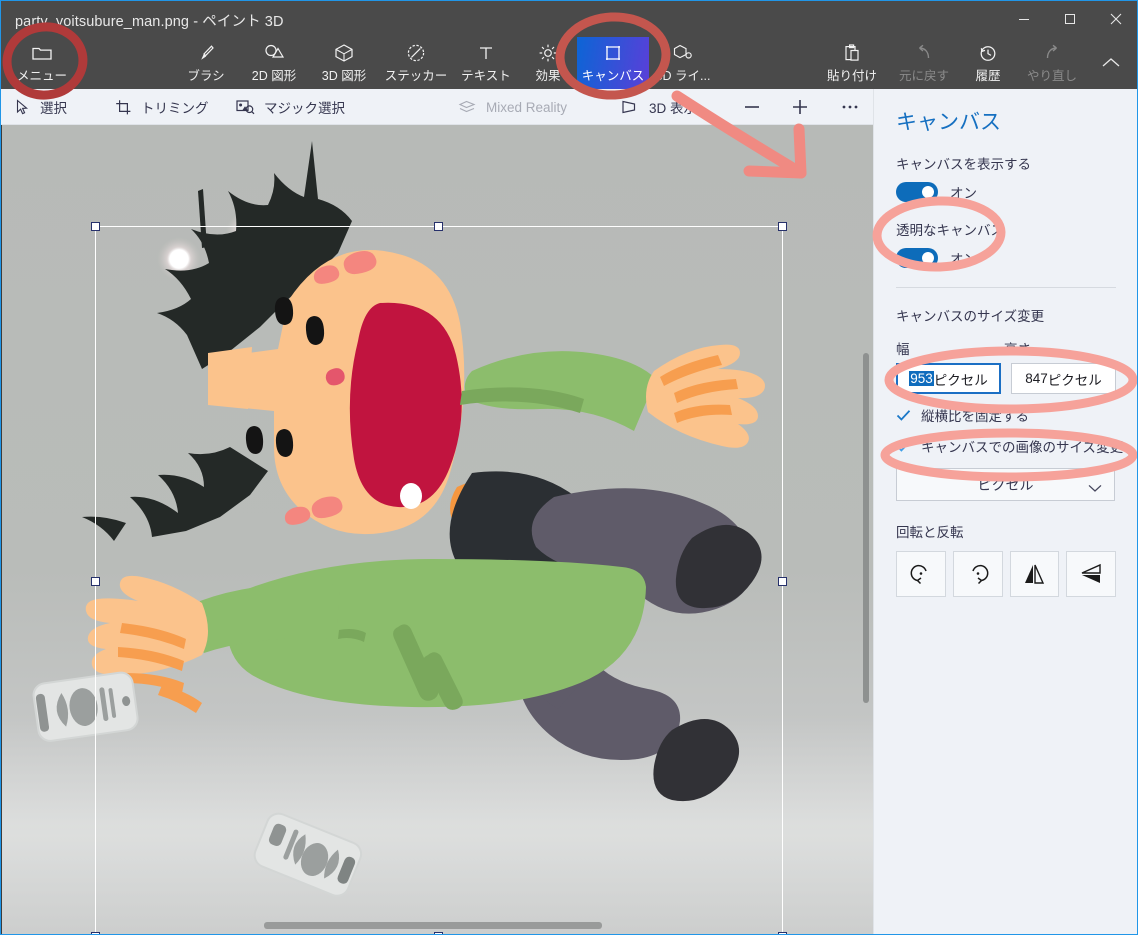  What do you see at coordinates (851, 76) in the screenshot?
I see `ribbon-label: 貼り付け` at bounding box center [851, 76].